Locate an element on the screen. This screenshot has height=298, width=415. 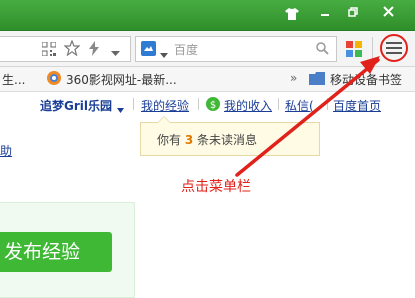
search-input: 百度 is located at coordinates (186, 49).